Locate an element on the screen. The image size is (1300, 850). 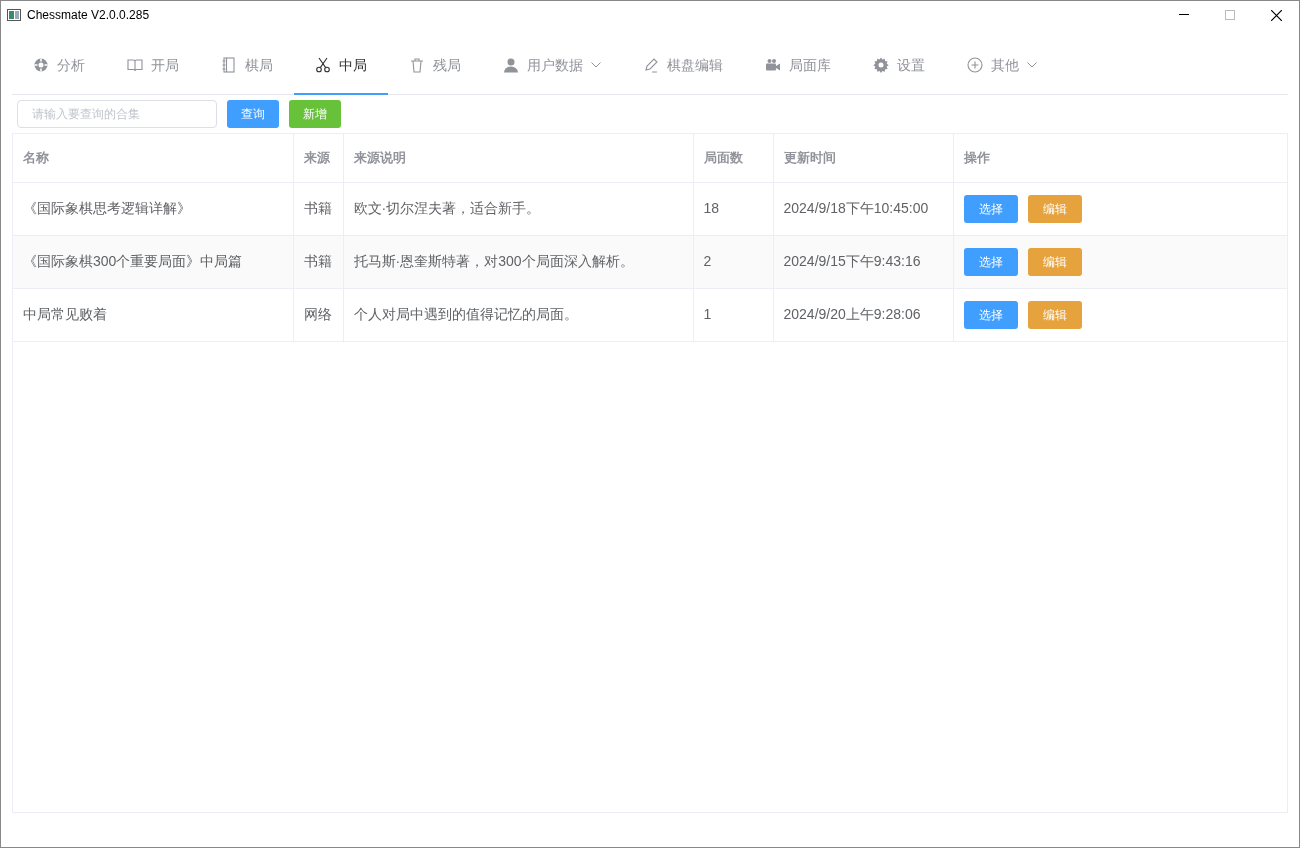
plus-circle-icon is located at coordinates (975, 65).